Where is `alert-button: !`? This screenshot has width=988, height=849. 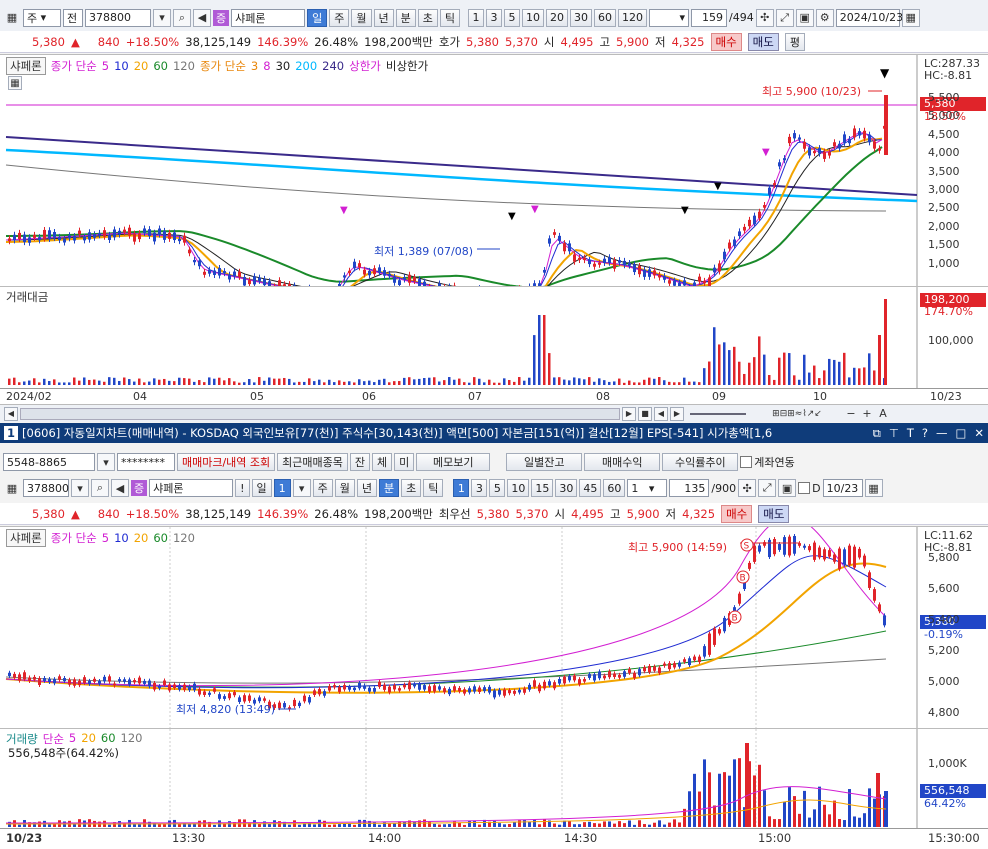 alert-button: ! is located at coordinates (242, 488).